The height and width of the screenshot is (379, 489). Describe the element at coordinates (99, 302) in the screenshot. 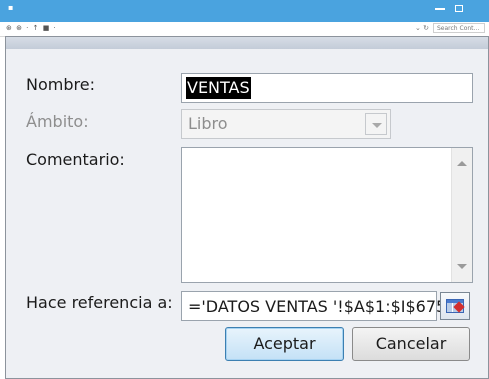

I see `refers-to-label: Hace referencia a:` at that location.